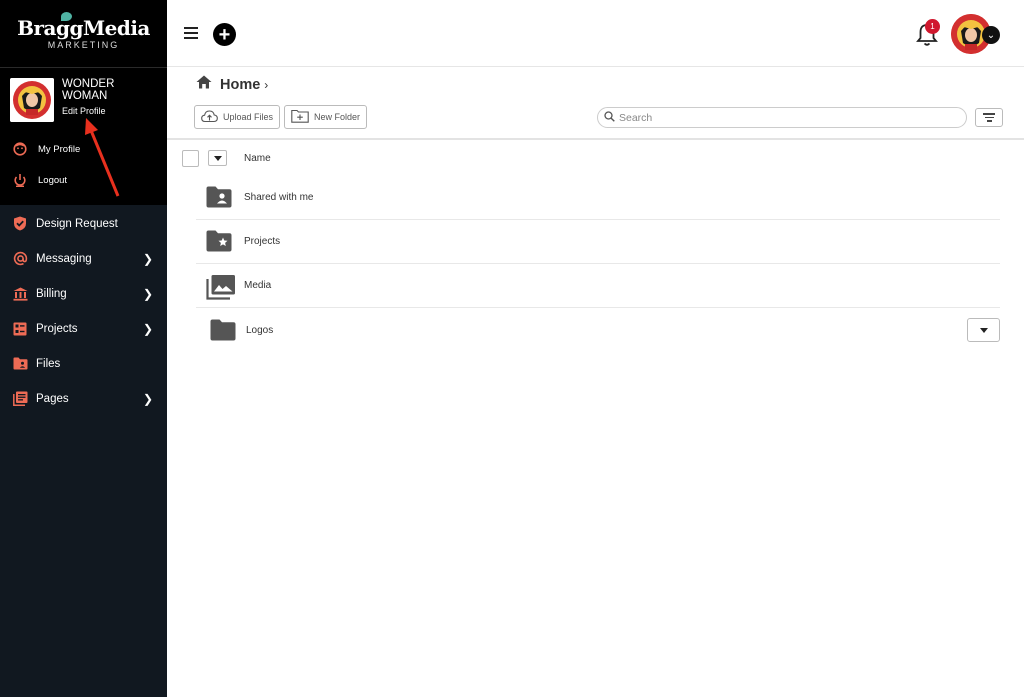 The image size is (1024, 697). I want to click on cloud-upload-icon, so click(209, 117).